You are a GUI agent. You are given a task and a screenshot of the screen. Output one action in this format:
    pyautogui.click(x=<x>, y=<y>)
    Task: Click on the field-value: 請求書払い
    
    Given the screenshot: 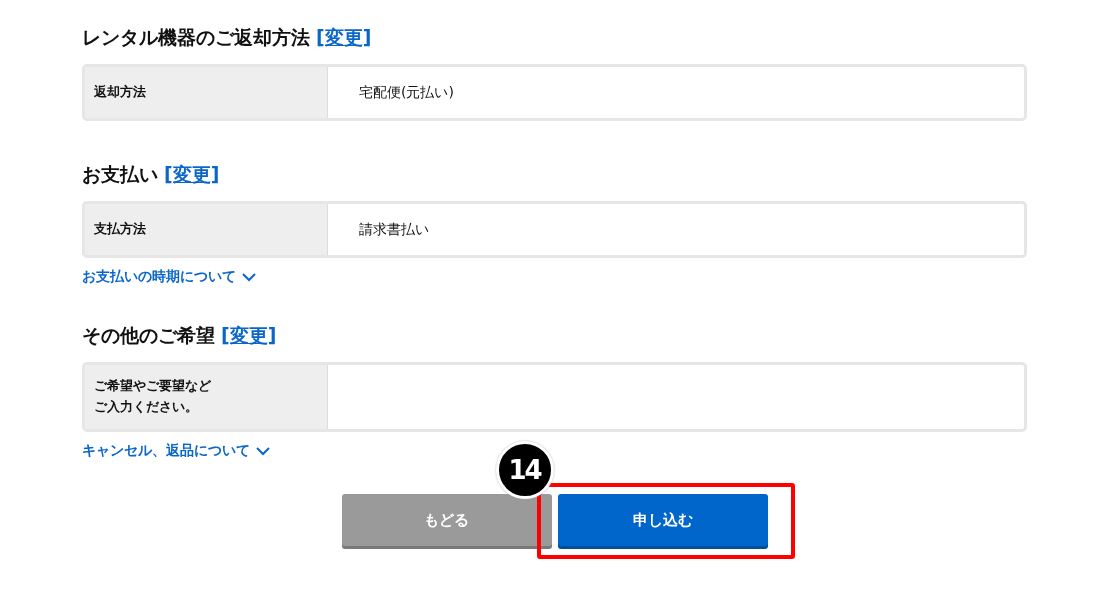 What is the action you would take?
    pyautogui.click(x=394, y=229)
    